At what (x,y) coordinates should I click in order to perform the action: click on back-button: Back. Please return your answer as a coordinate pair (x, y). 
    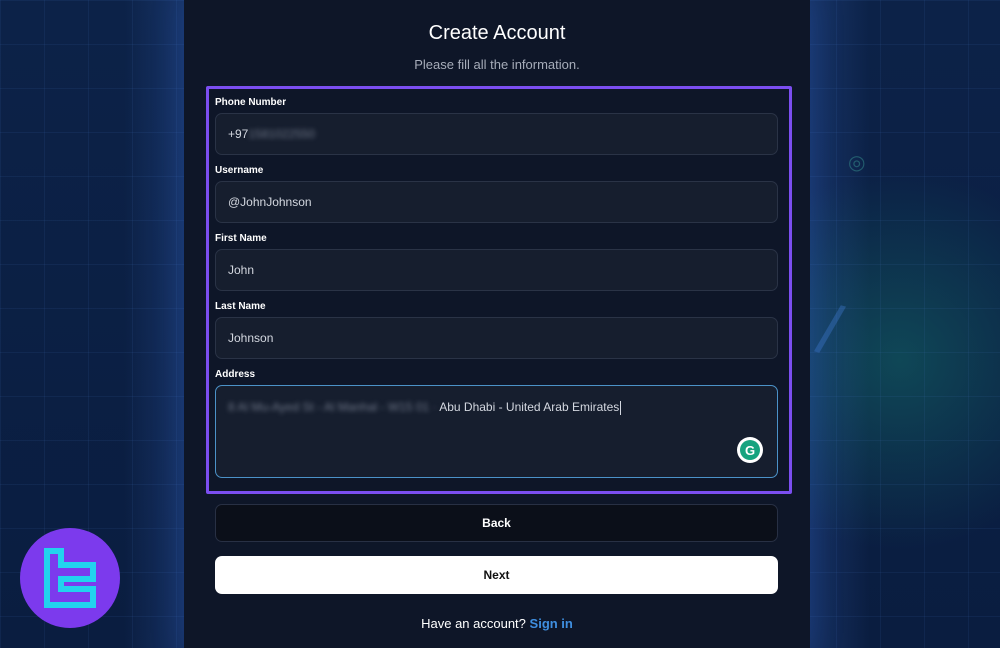
    Looking at the image, I should click on (496, 523).